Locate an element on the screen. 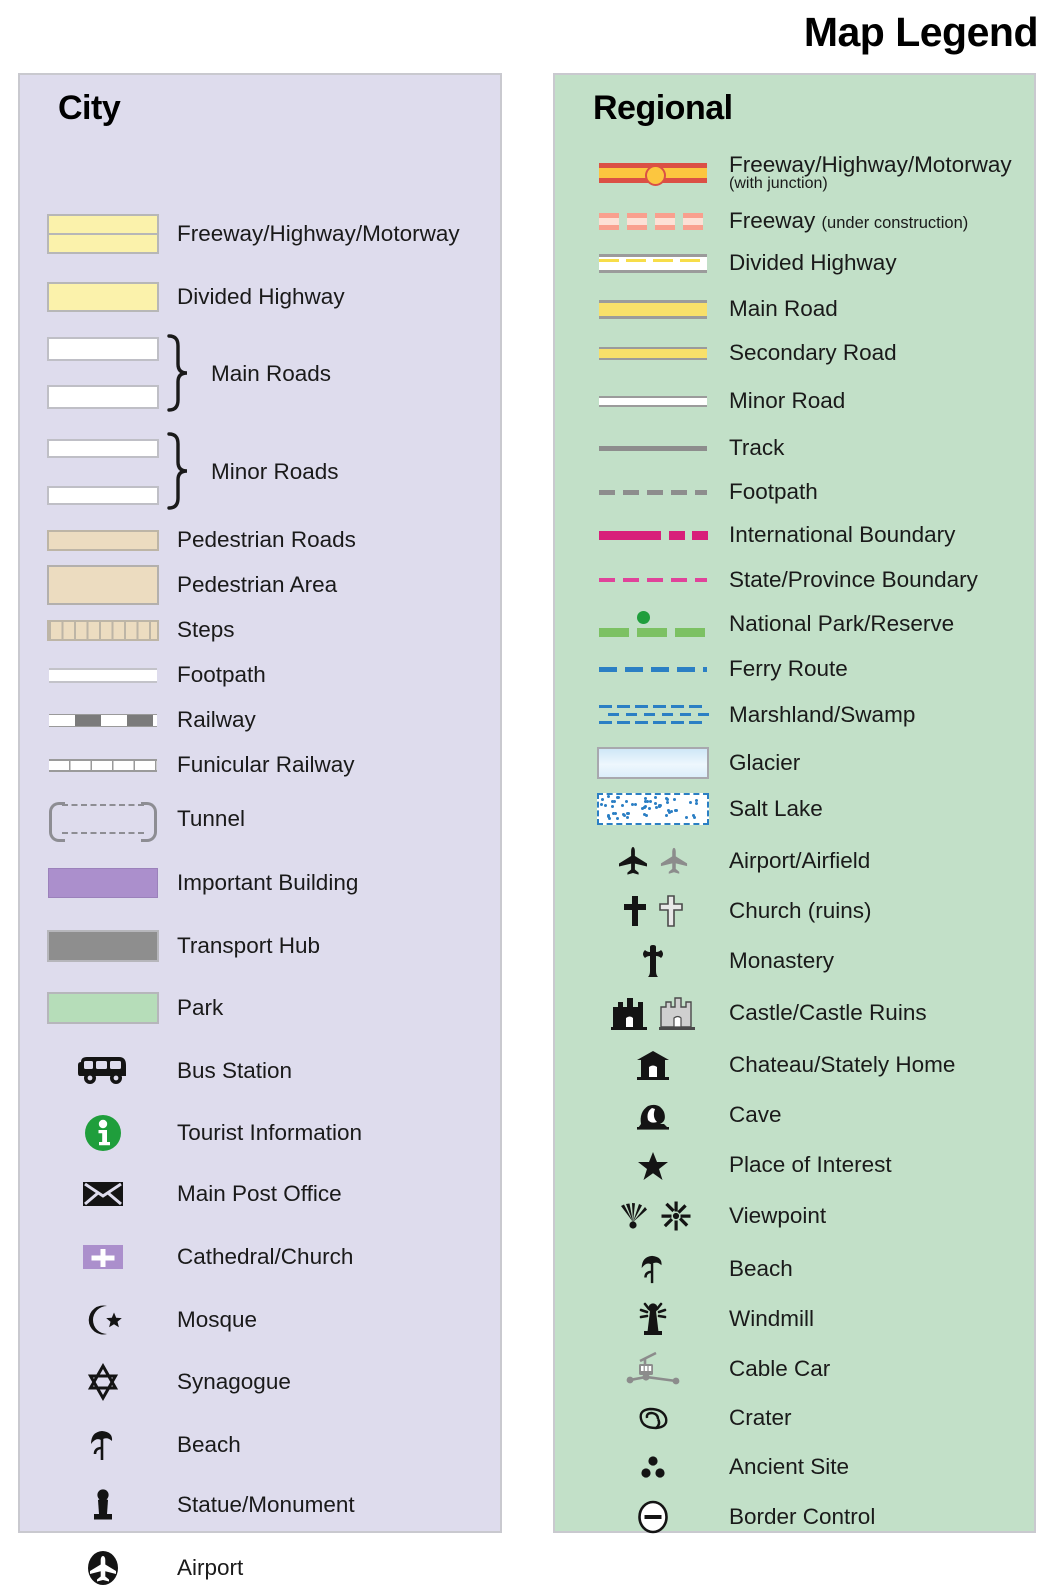  list-item: Ancient Site is located at coordinates (794, 1467).